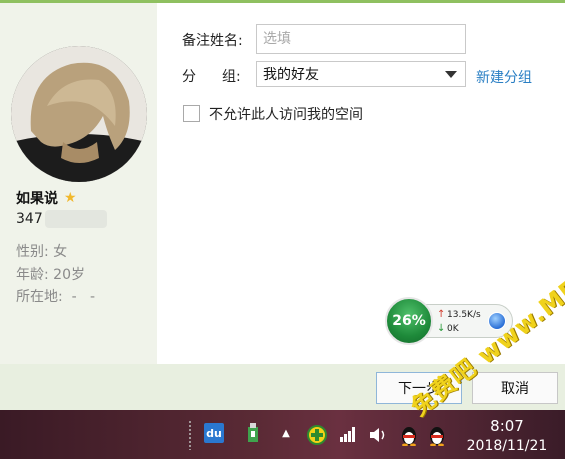 The image size is (565, 459). I want to click on qq-penguin-2-icon, so click(437, 435).